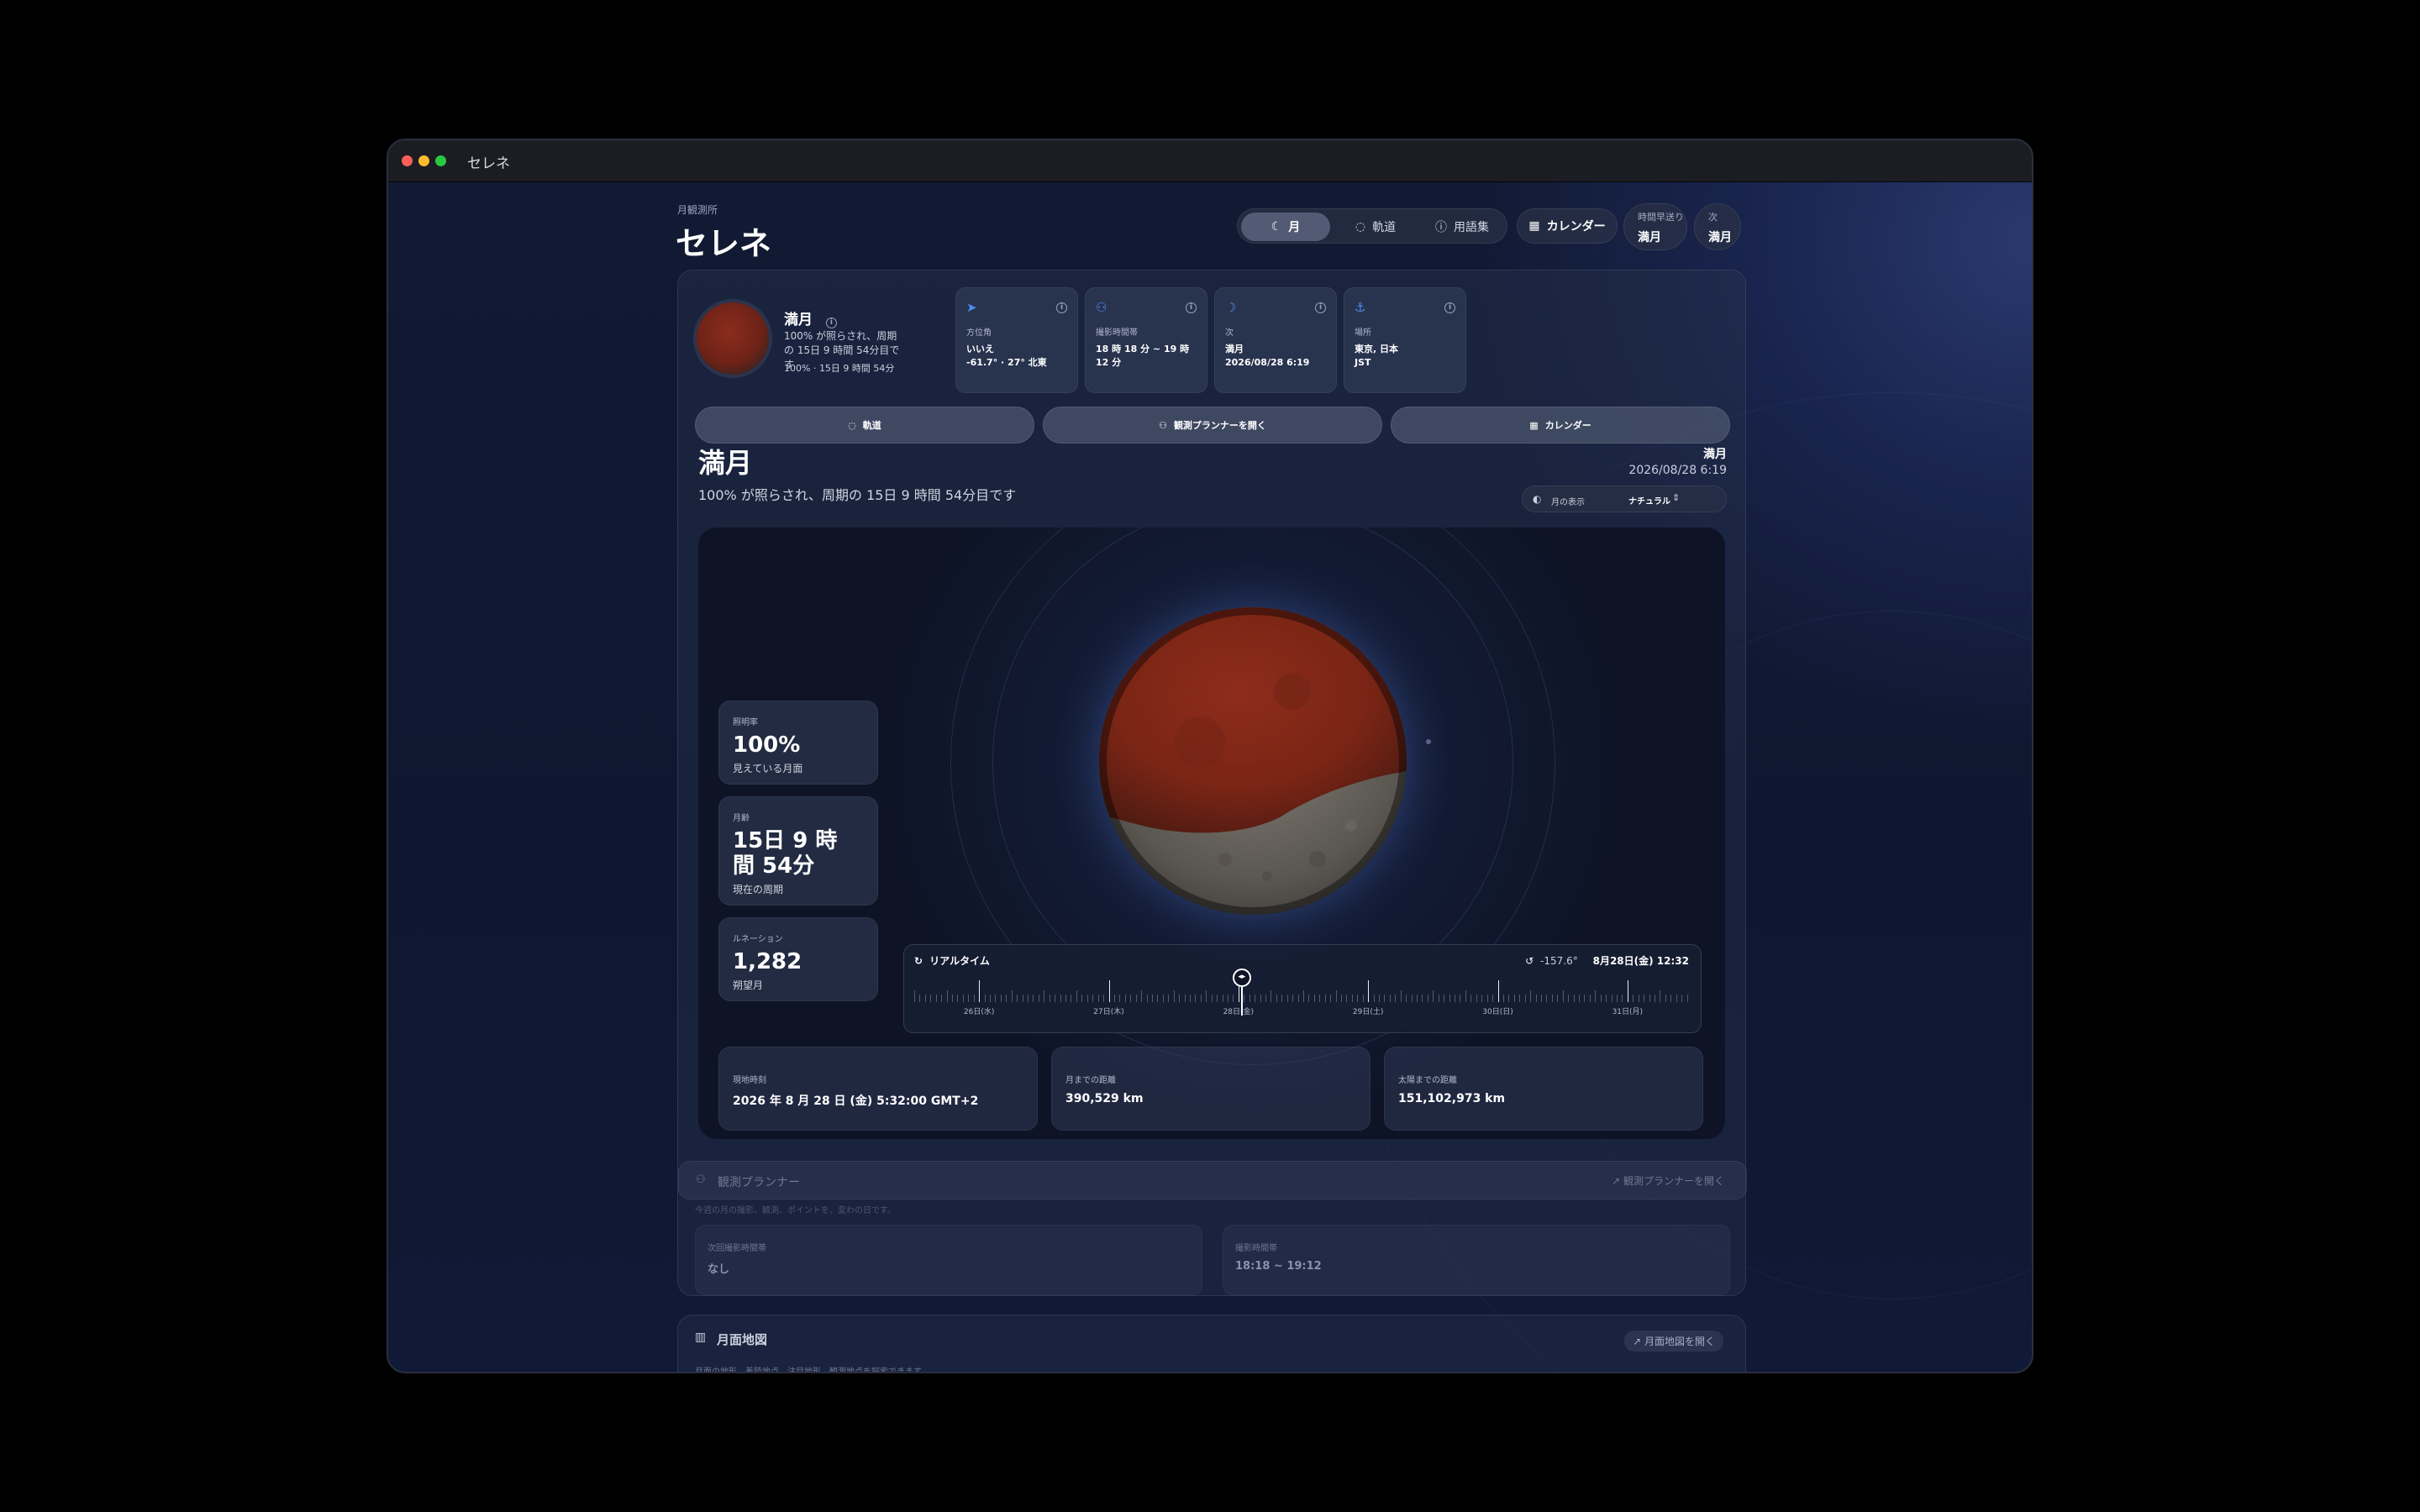 Image resolution: width=2420 pixels, height=1512 pixels. Describe the element at coordinates (1241, 978) in the screenshot. I see `playhead-handle-icon: ◂▸` at that location.